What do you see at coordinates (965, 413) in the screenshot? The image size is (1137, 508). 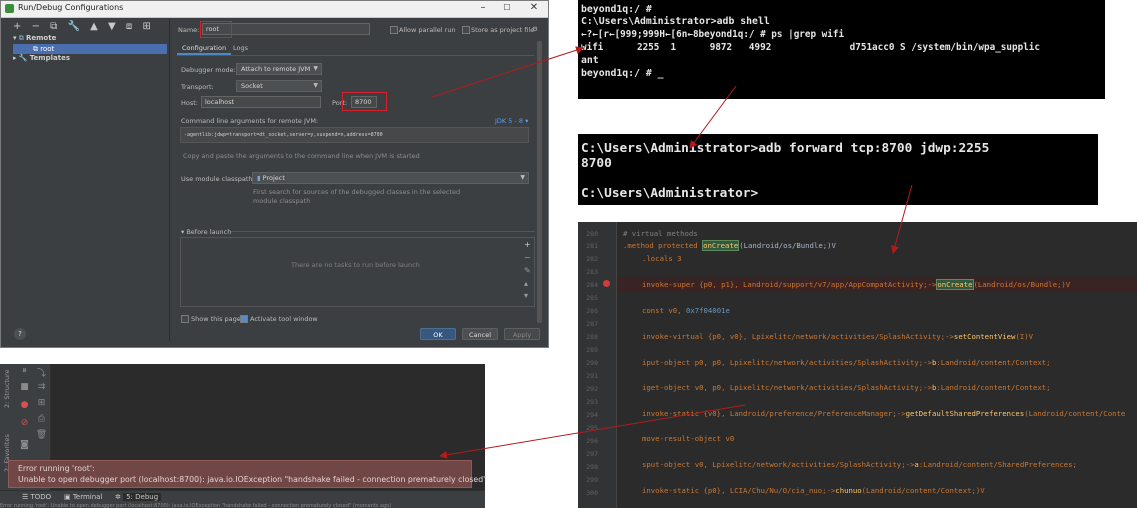 I see `code-method-name: getDefaultSharedPreferences` at bounding box center [965, 413].